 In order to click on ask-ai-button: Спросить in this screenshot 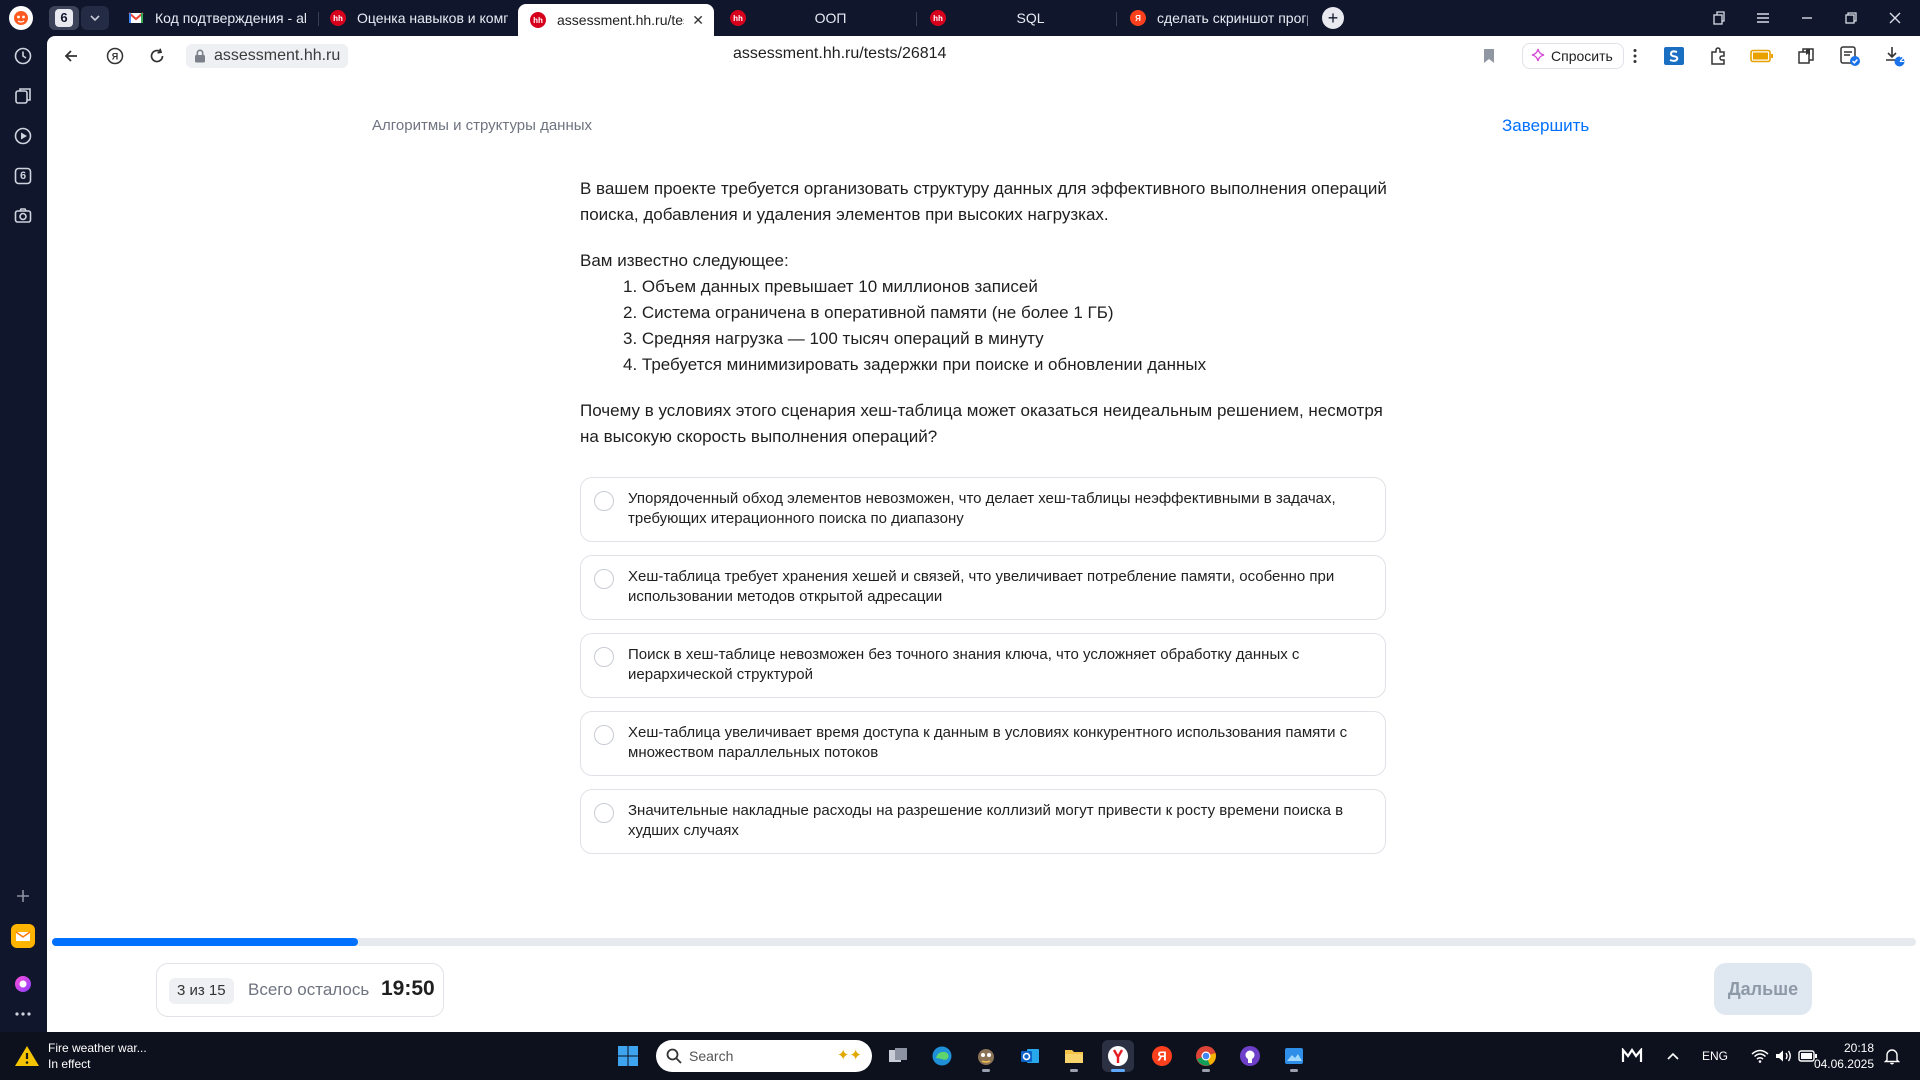, I will do `click(1573, 56)`.